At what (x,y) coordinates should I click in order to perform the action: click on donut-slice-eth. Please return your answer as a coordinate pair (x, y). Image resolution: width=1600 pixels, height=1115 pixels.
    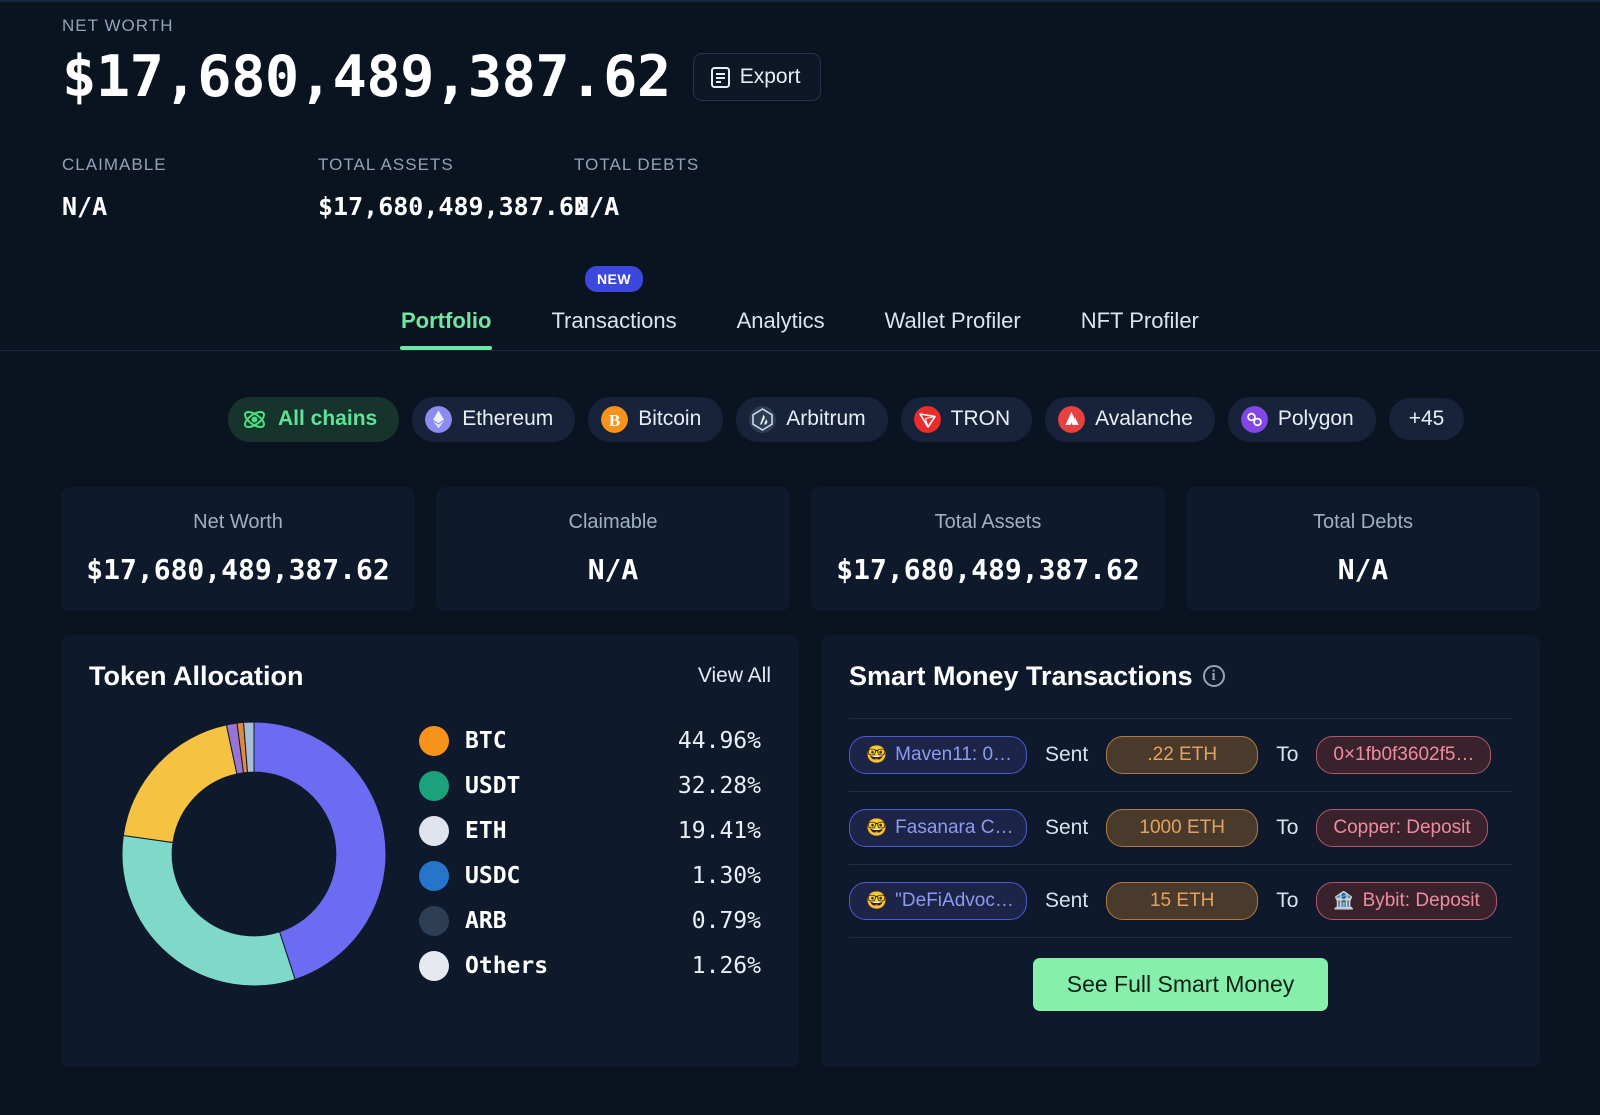
    Looking at the image, I should click on (180, 783).